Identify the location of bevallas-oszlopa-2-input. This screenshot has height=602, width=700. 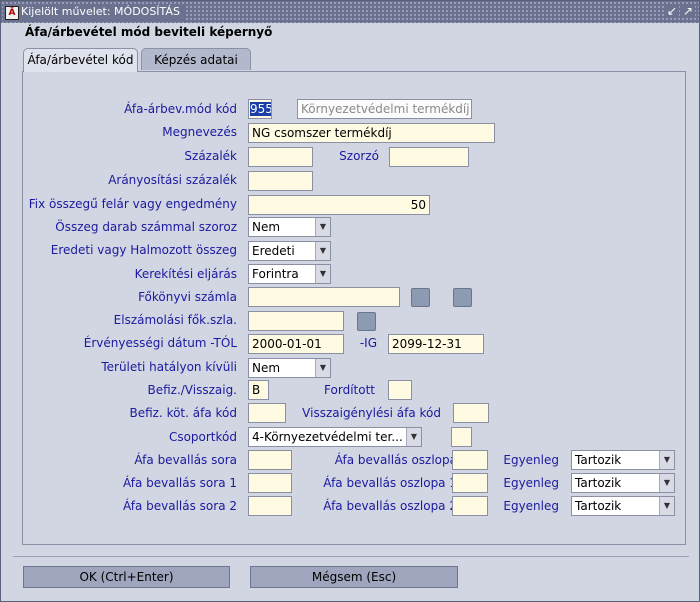
(470, 506).